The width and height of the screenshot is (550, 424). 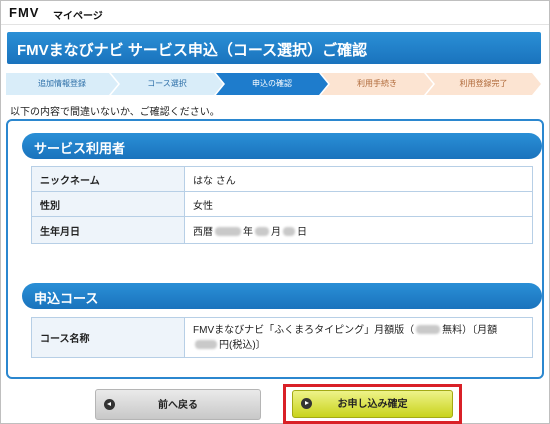 I want to click on redacted-year, so click(x=228, y=232).